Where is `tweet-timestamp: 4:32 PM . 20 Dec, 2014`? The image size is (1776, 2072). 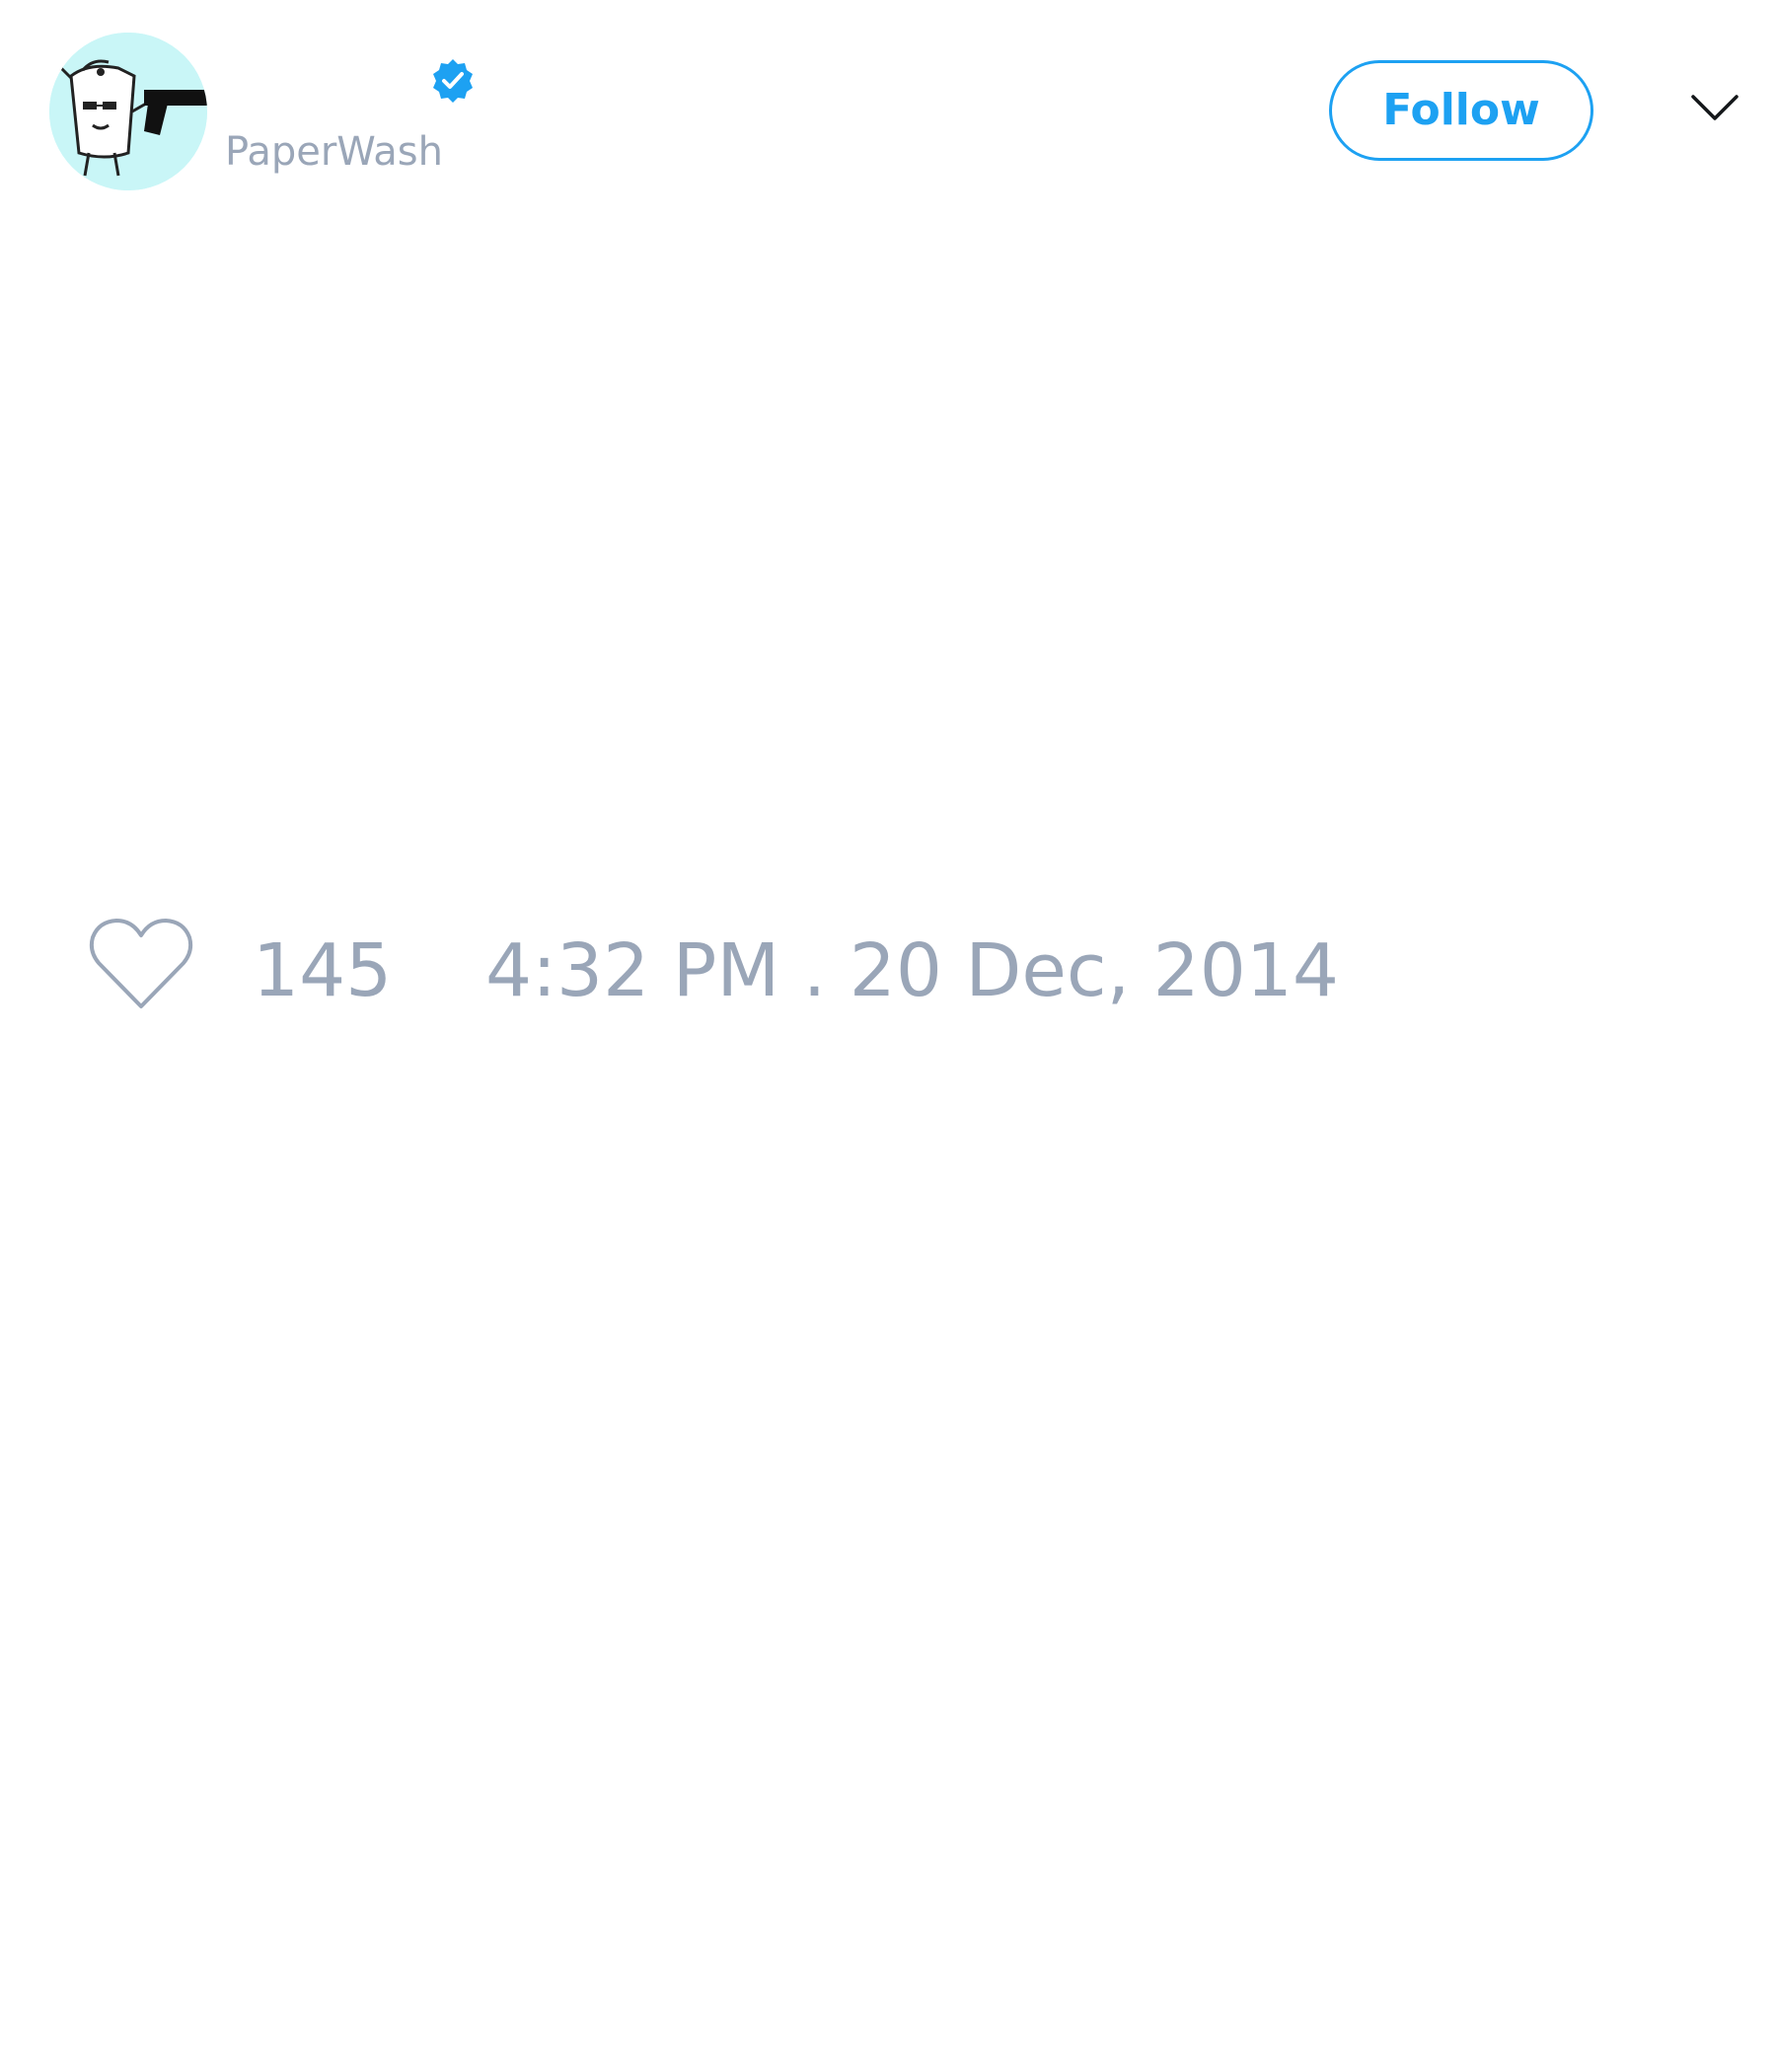 tweet-timestamp: 4:32 PM . 20 Dec, 2014 is located at coordinates (912, 971).